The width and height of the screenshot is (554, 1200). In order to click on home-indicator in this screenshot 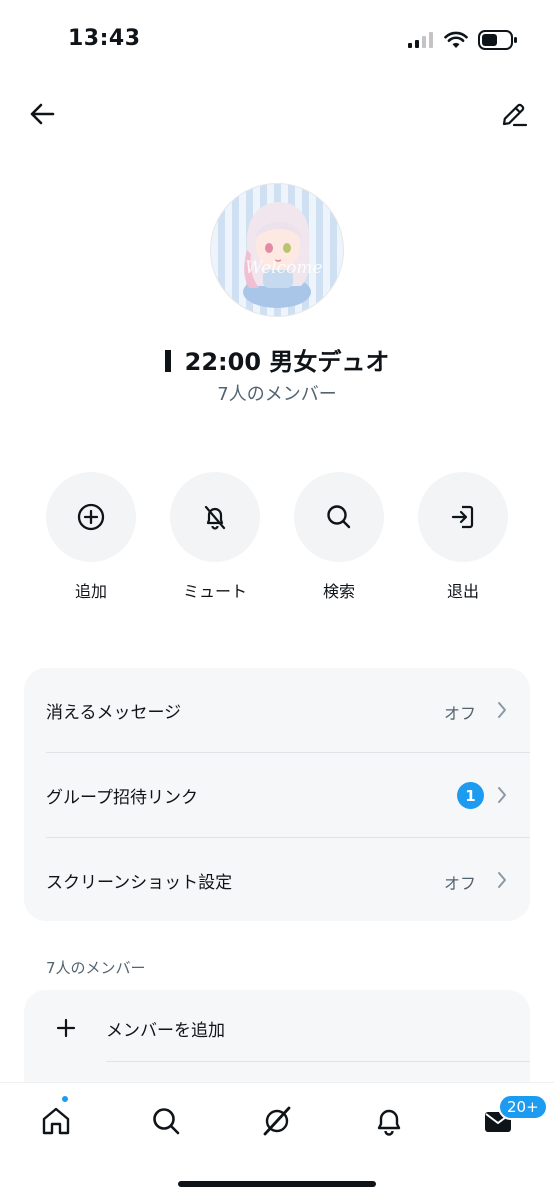, I will do `click(277, 1184)`.